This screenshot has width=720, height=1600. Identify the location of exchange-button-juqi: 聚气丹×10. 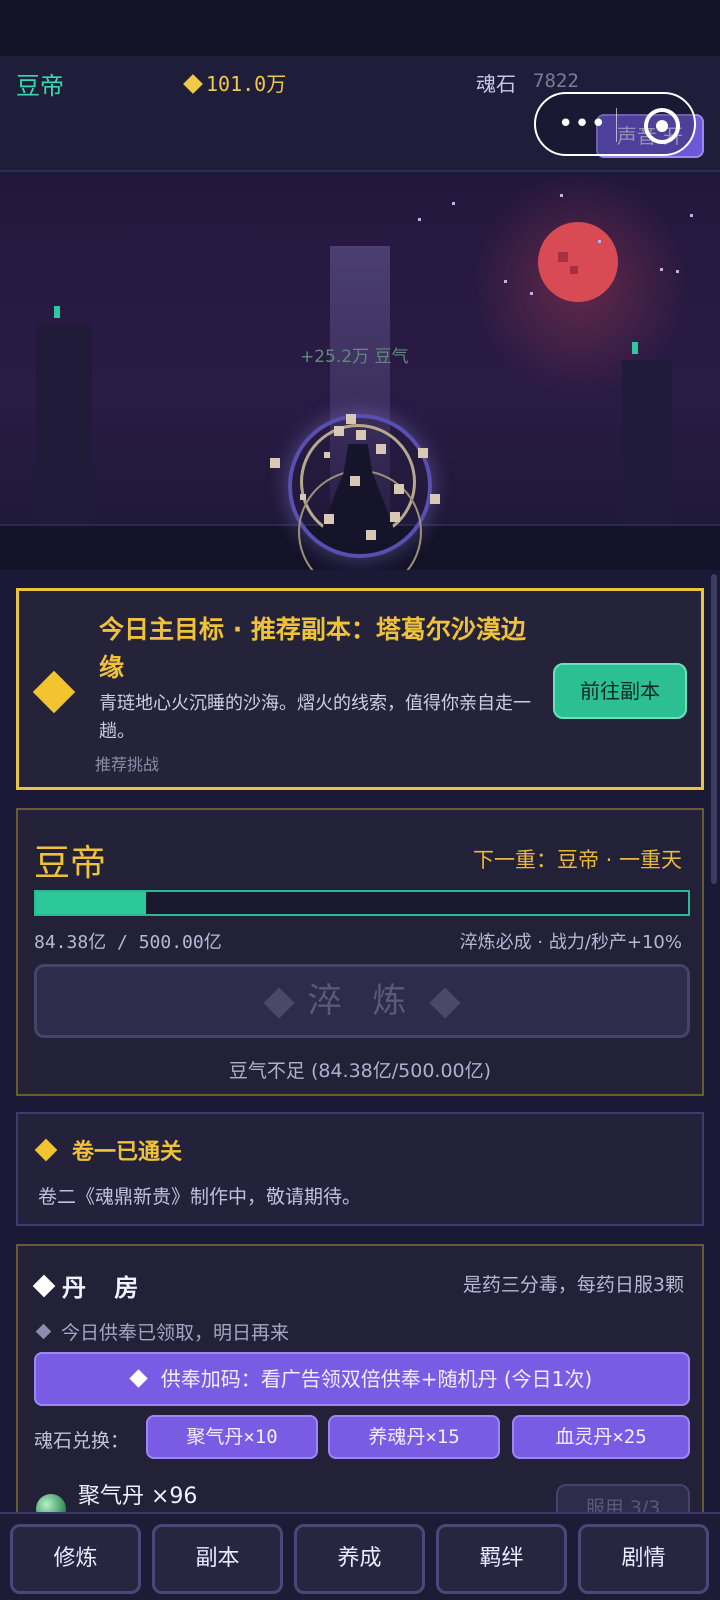
(232, 1437).